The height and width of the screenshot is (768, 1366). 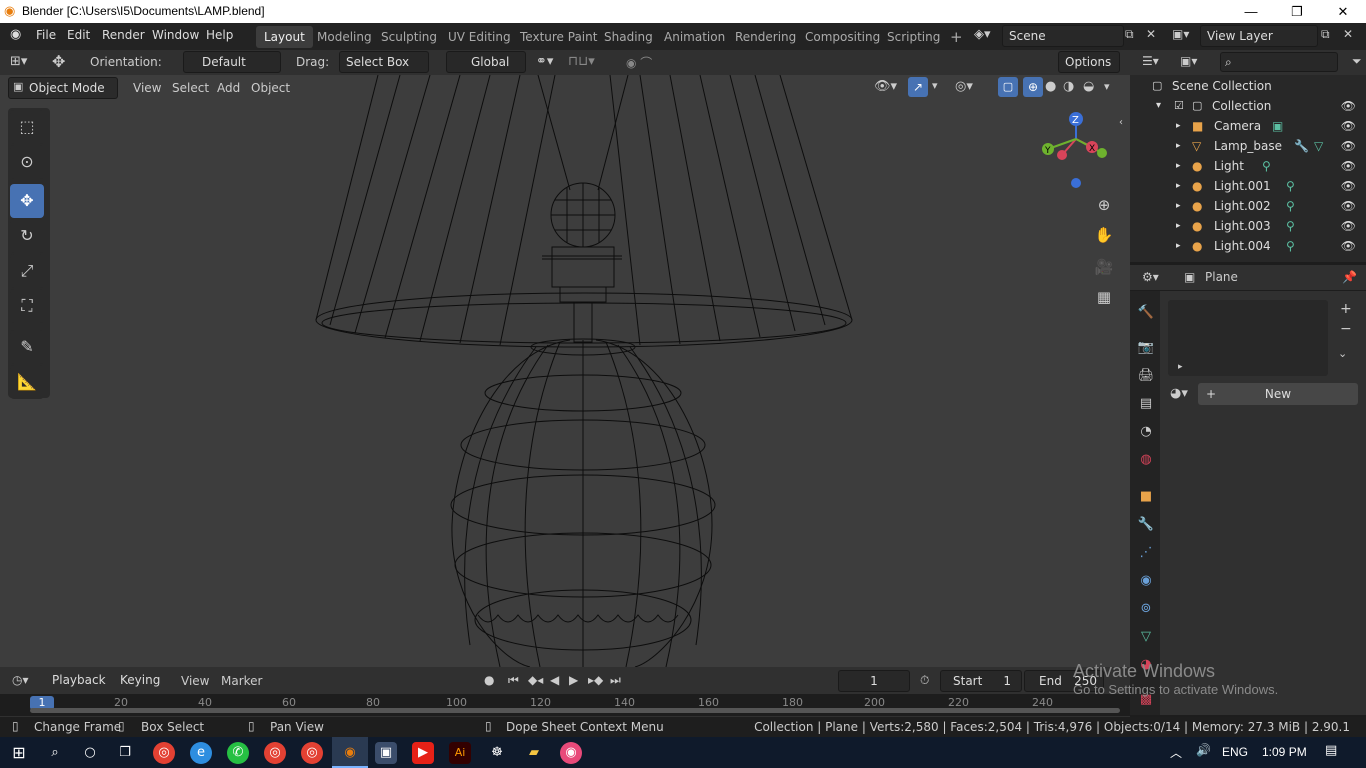 I want to click on select-box-tool-icon: ⬚, so click(x=27, y=127).